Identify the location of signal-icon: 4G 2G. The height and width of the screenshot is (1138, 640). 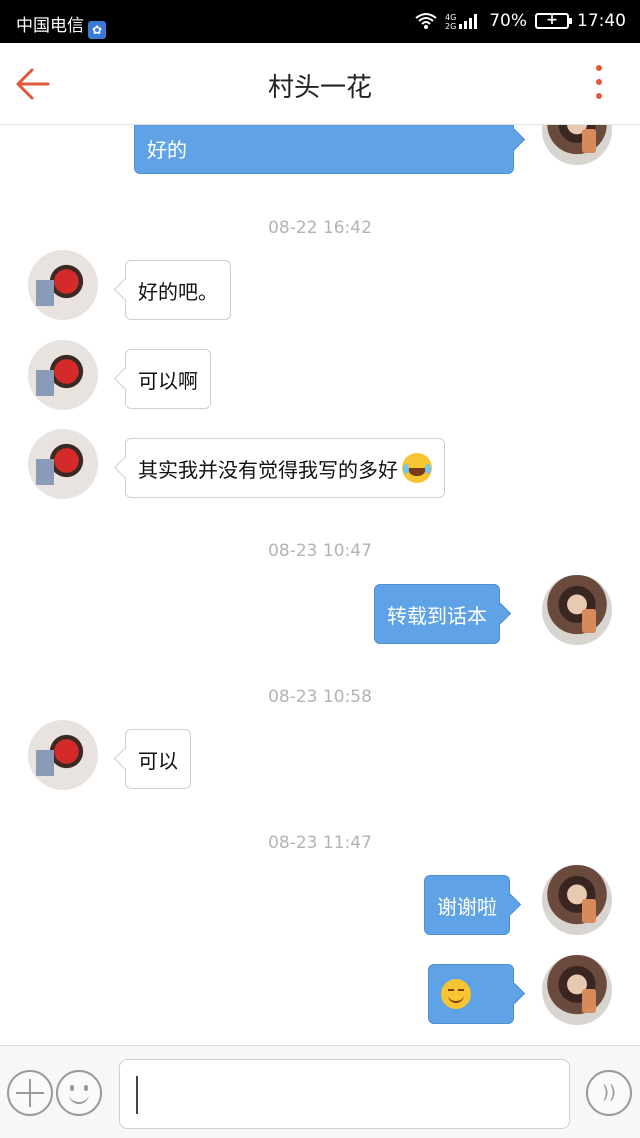
(463, 21).